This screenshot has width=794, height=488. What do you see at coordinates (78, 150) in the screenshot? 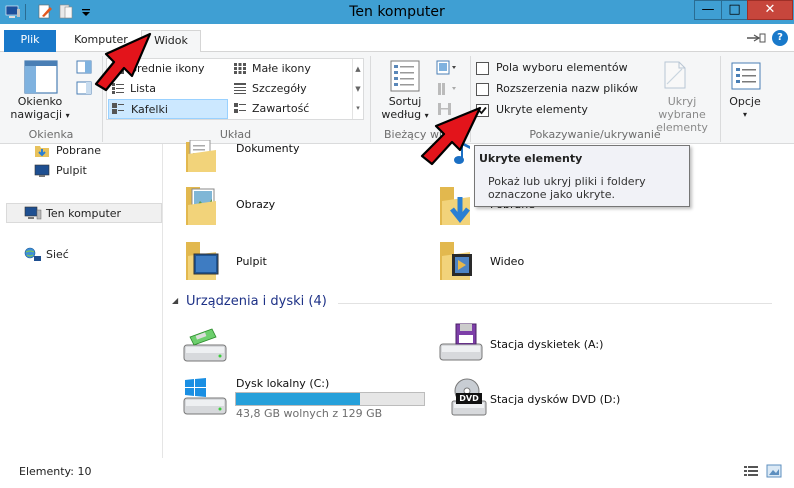
I see `nav-item-label: Pobrane` at bounding box center [78, 150].